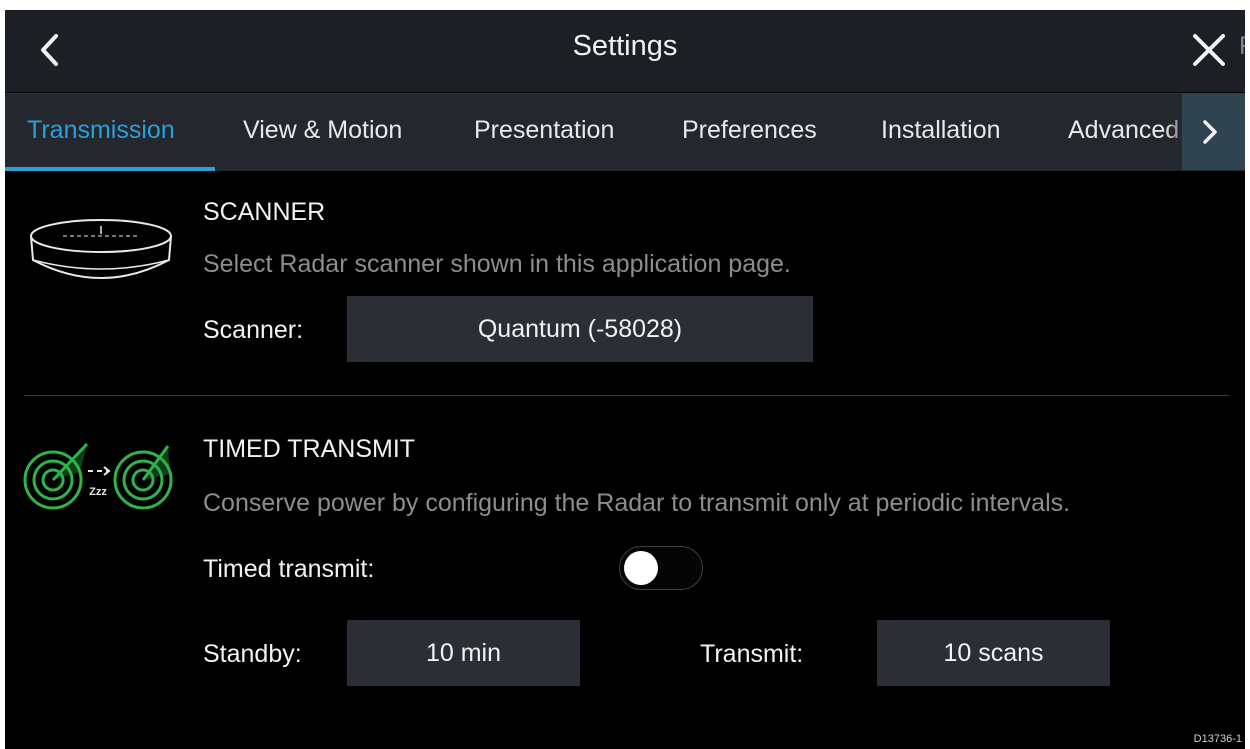  I want to click on scanner-label: Scanner:, so click(253, 330).